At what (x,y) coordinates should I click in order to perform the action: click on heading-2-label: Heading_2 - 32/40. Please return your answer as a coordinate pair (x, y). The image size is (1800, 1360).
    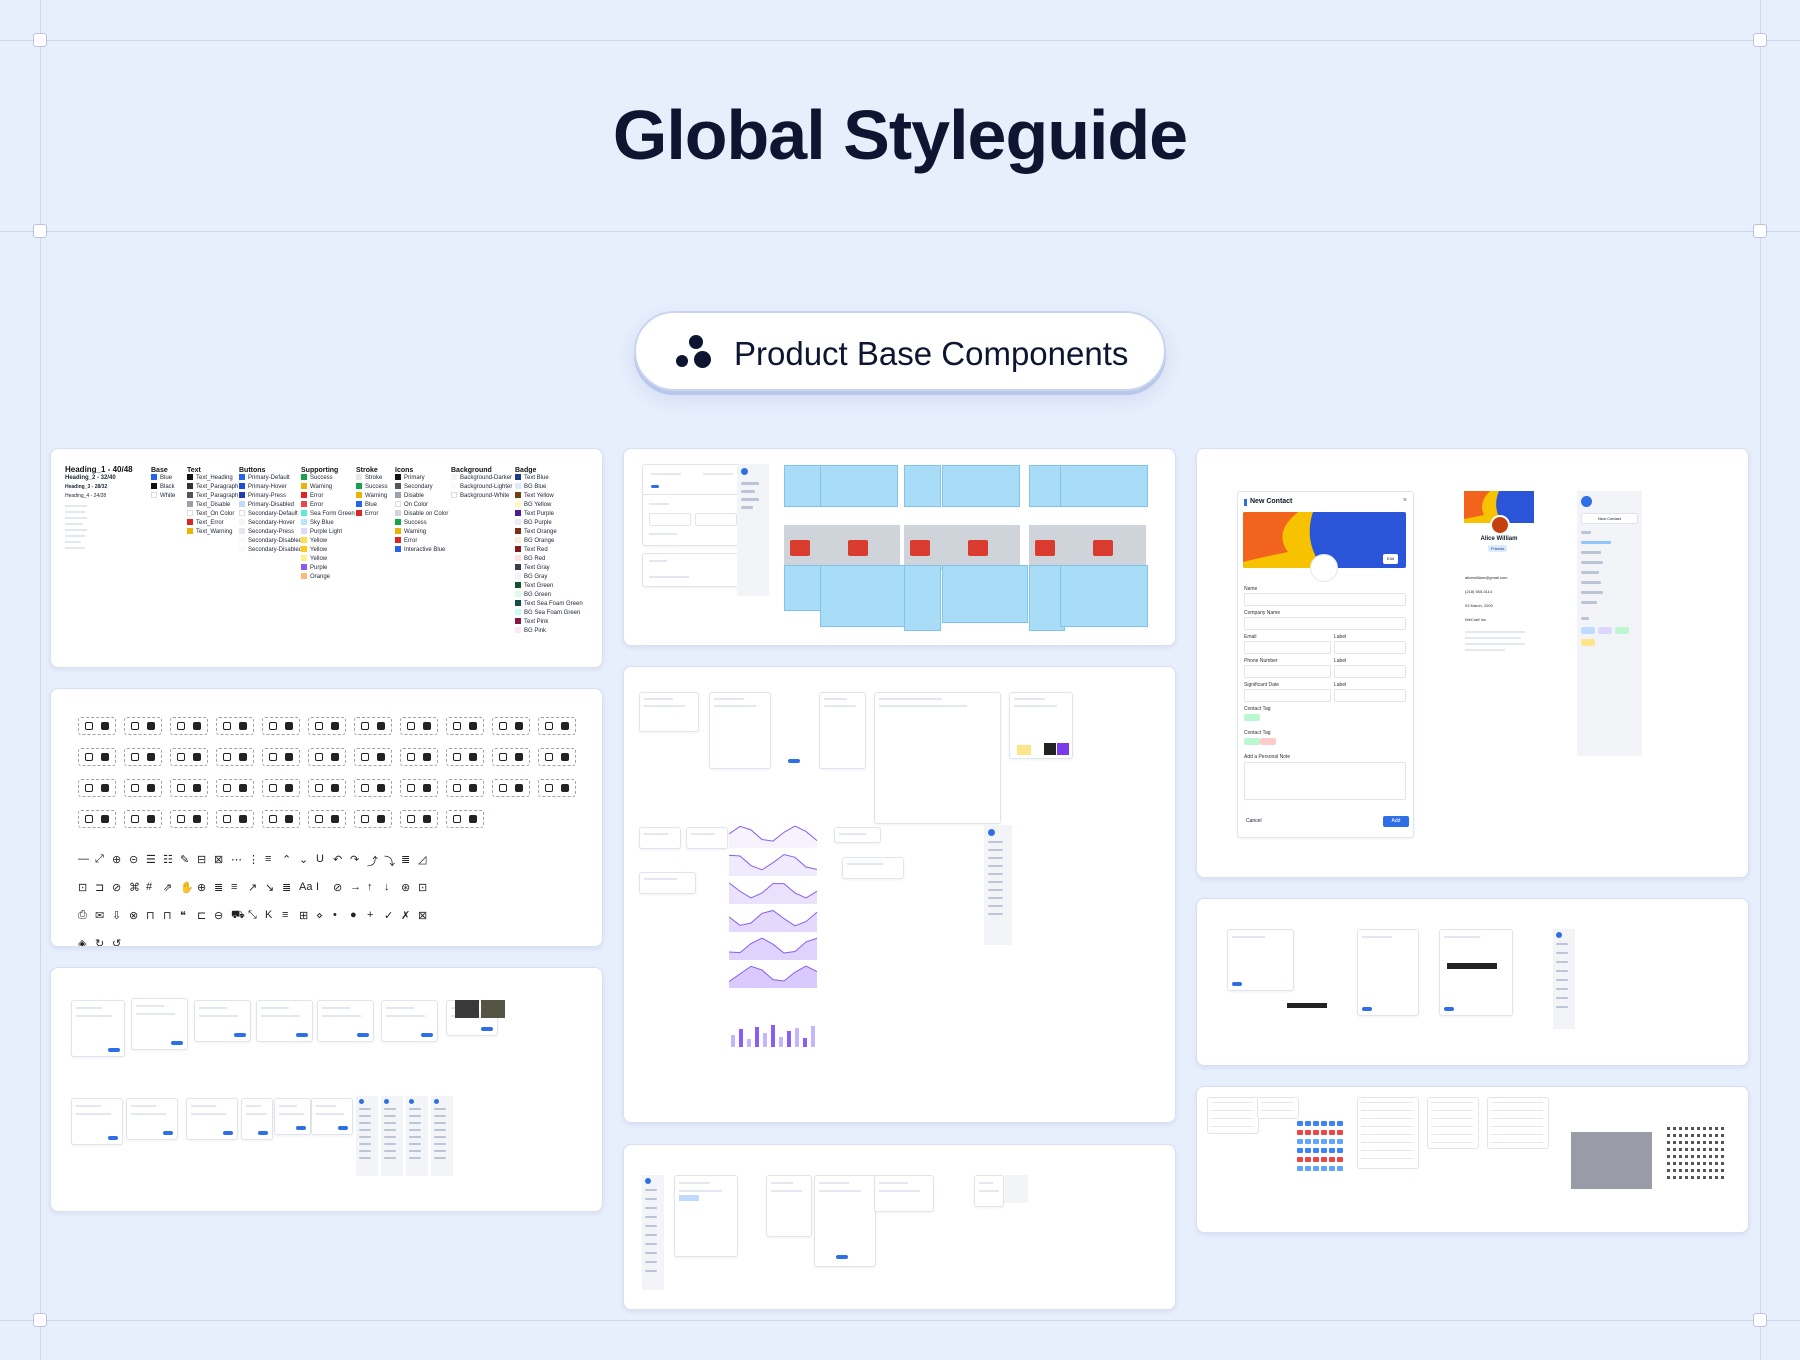
    Looking at the image, I should click on (90, 478).